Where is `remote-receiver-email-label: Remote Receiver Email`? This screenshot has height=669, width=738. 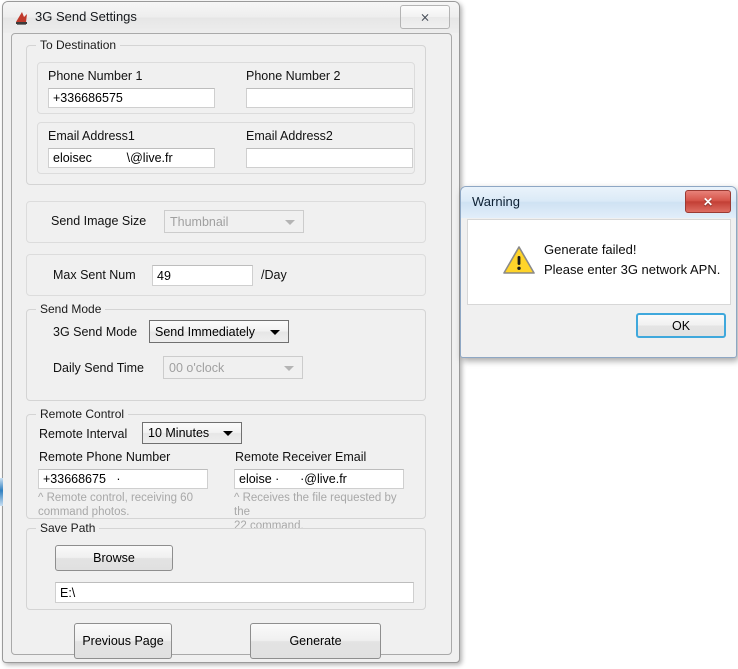
remote-receiver-email-label: Remote Receiver Email is located at coordinates (301, 457).